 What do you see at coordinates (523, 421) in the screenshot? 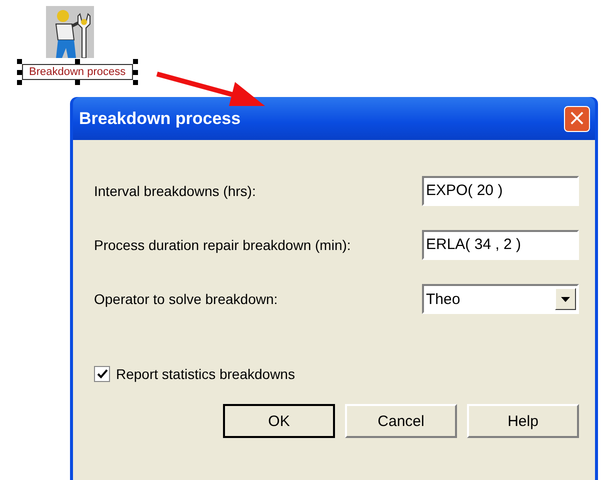
I see `dialog-button: Help` at bounding box center [523, 421].